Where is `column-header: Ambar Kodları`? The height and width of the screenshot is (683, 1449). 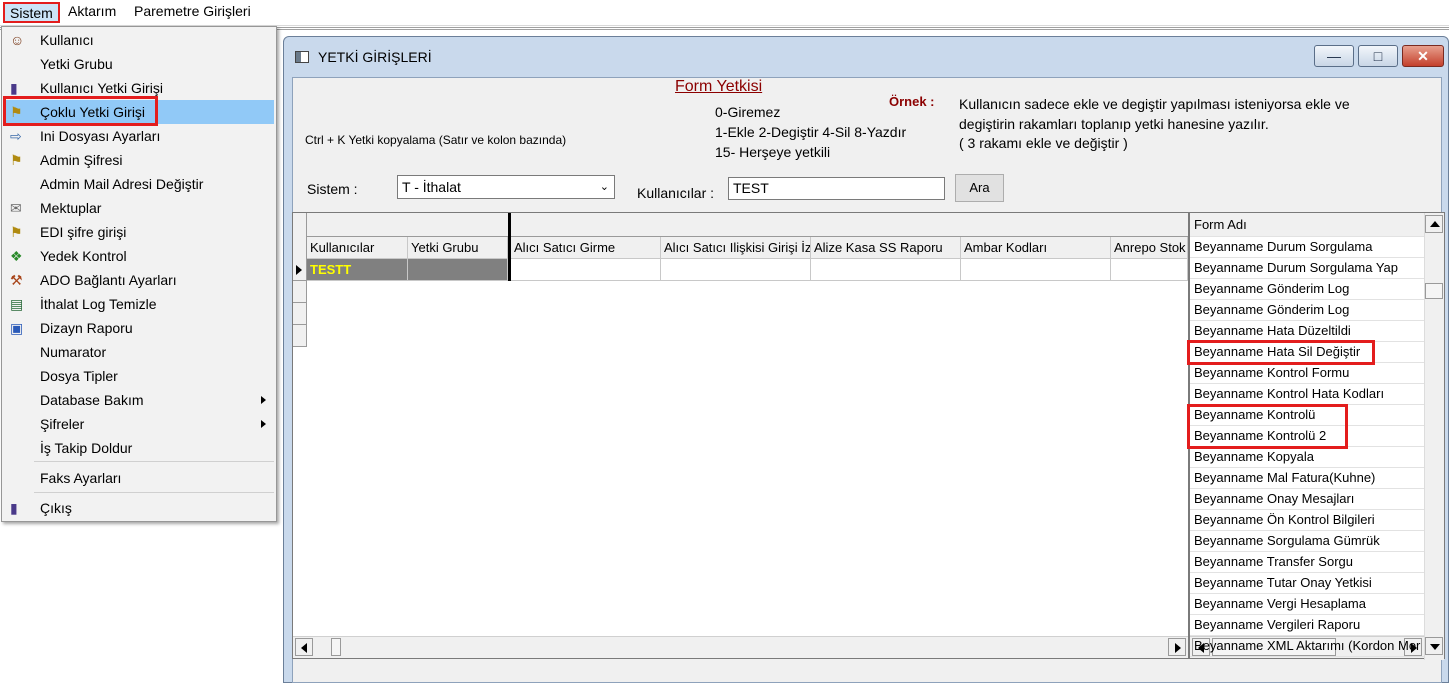
column-header: Ambar Kodları is located at coordinates (1036, 248).